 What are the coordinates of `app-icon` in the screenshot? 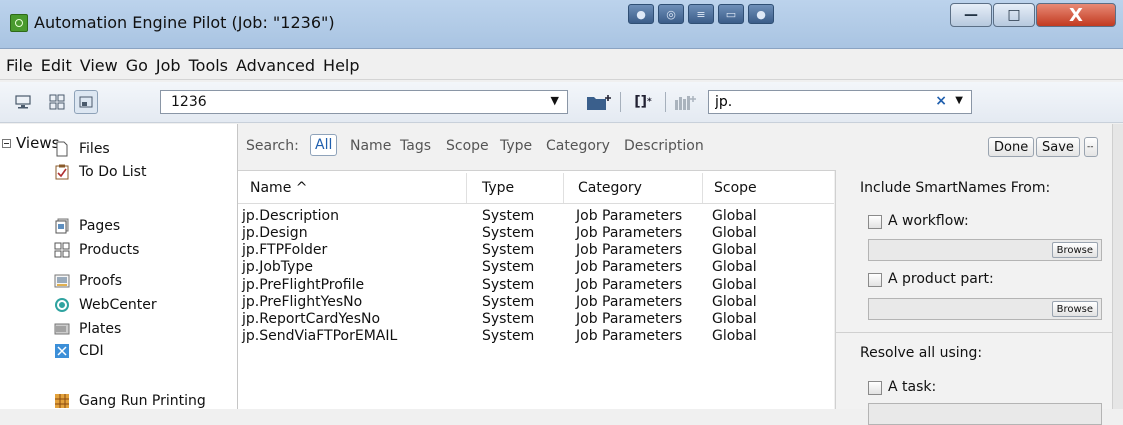 It's located at (19, 23).